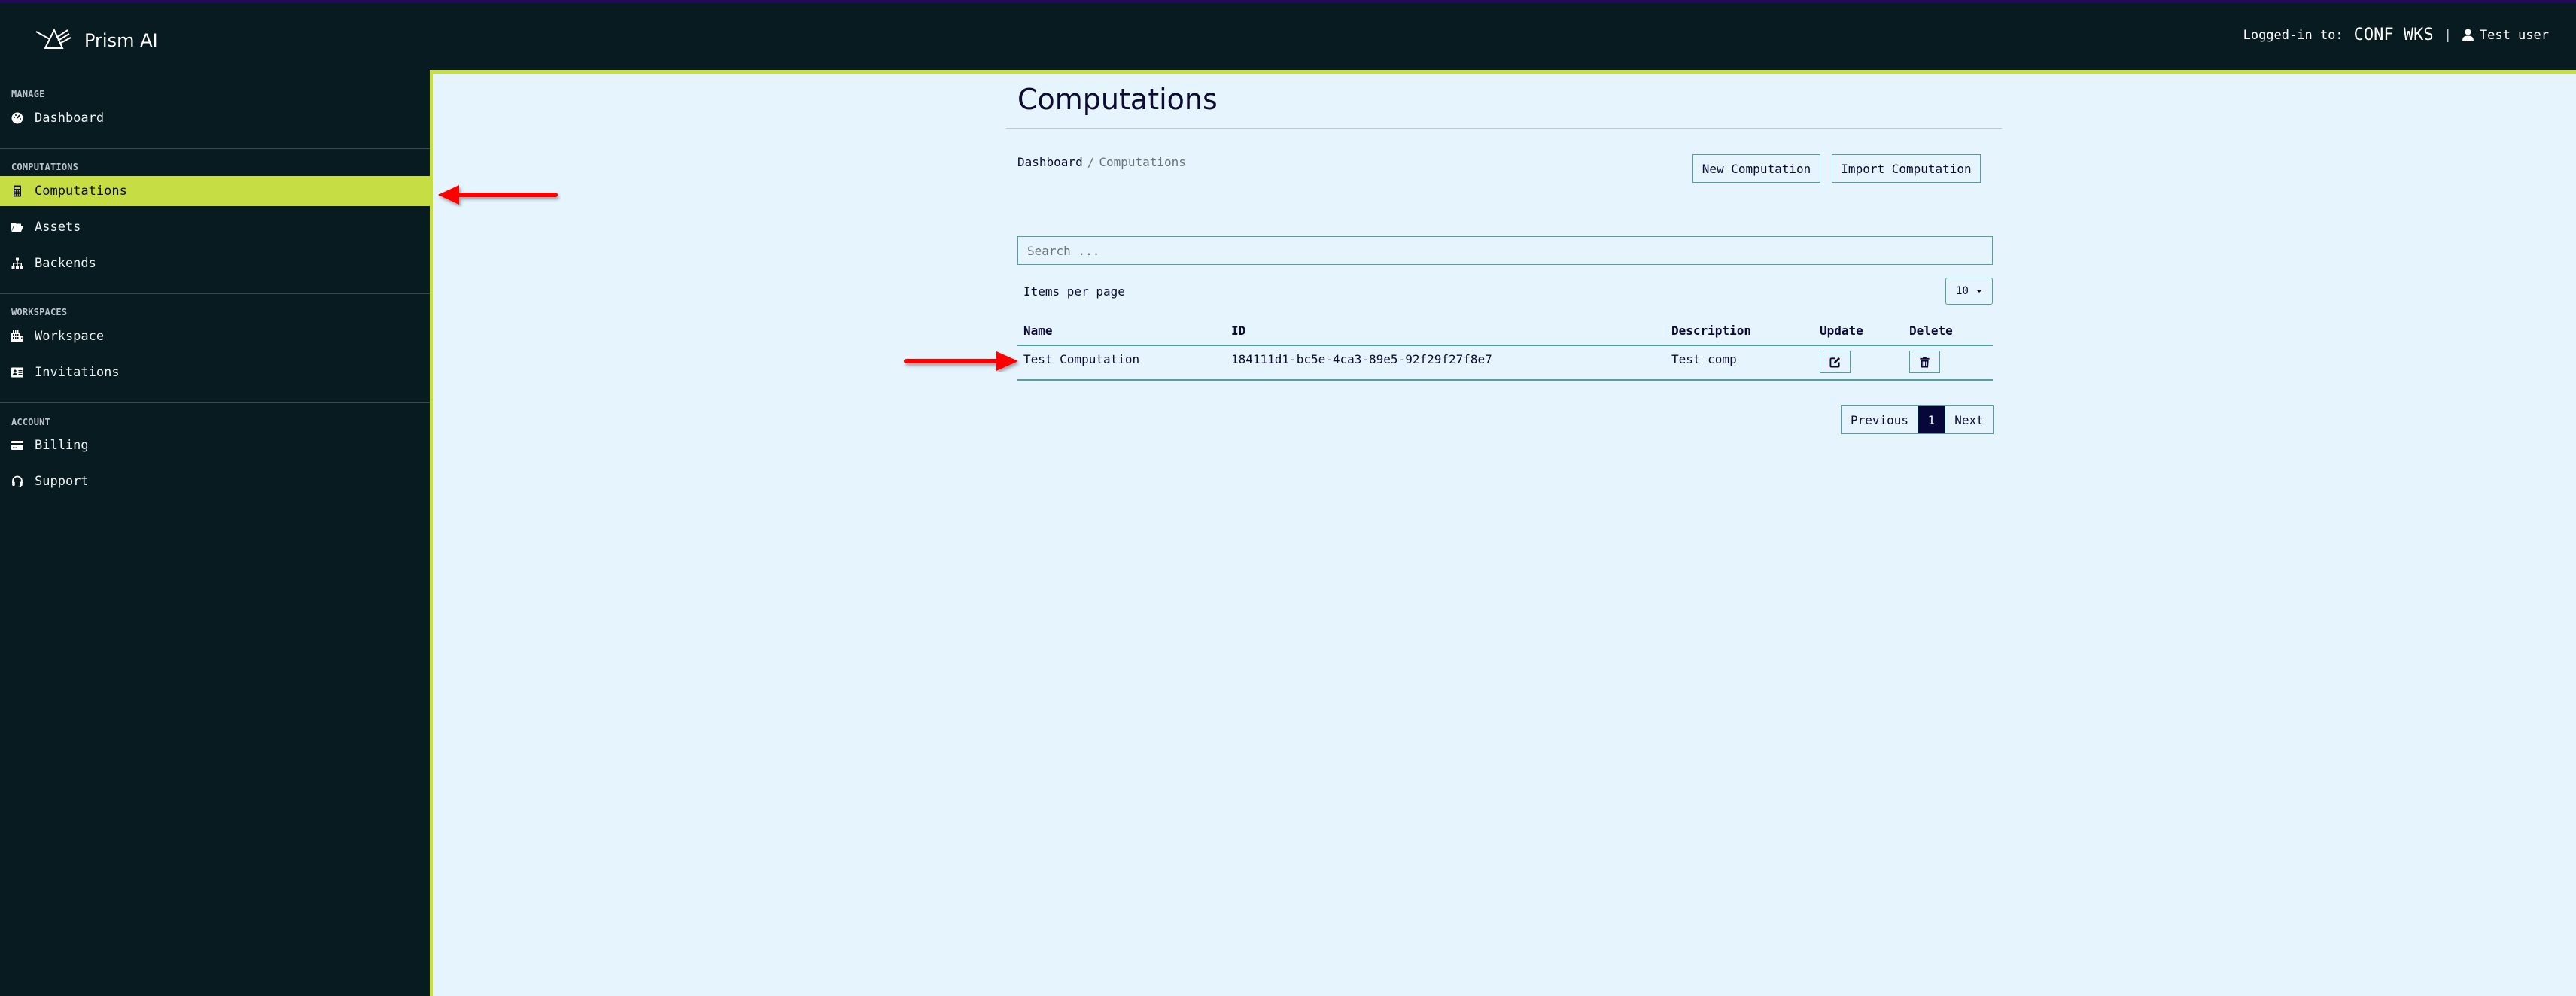  What do you see at coordinates (39, 312) in the screenshot?
I see `section-label-workspaces: WORKSPACES` at bounding box center [39, 312].